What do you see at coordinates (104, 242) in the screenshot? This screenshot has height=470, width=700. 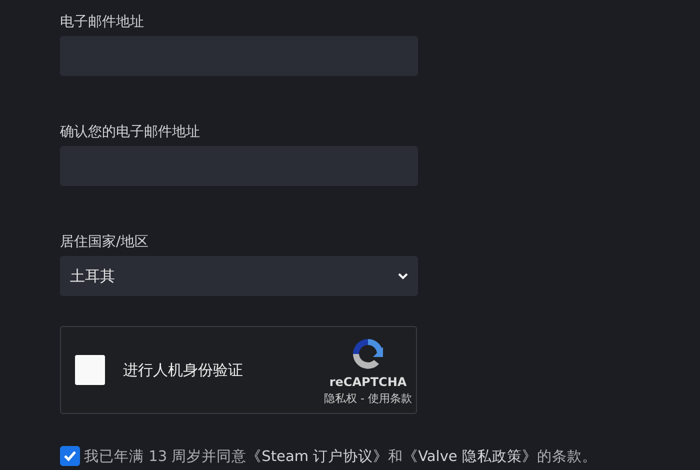 I see `field-label: 居住国家/地区` at bounding box center [104, 242].